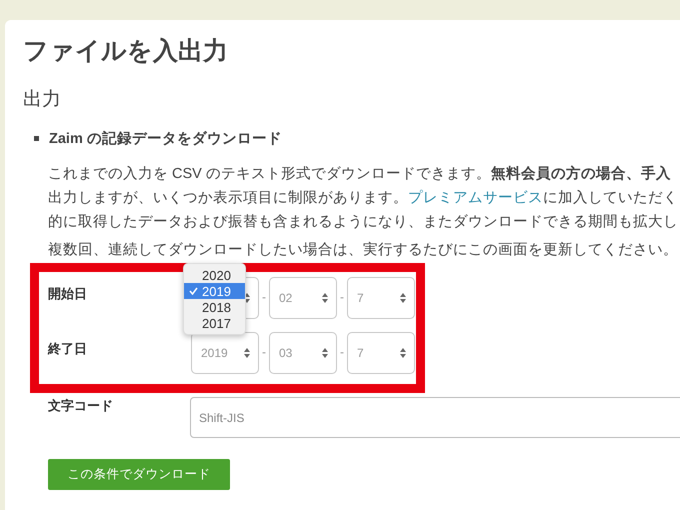 The image size is (680, 510). What do you see at coordinates (214, 291) in the screenshot?
I see `dropdown-option: 2019` at bounding box center [214, 291].